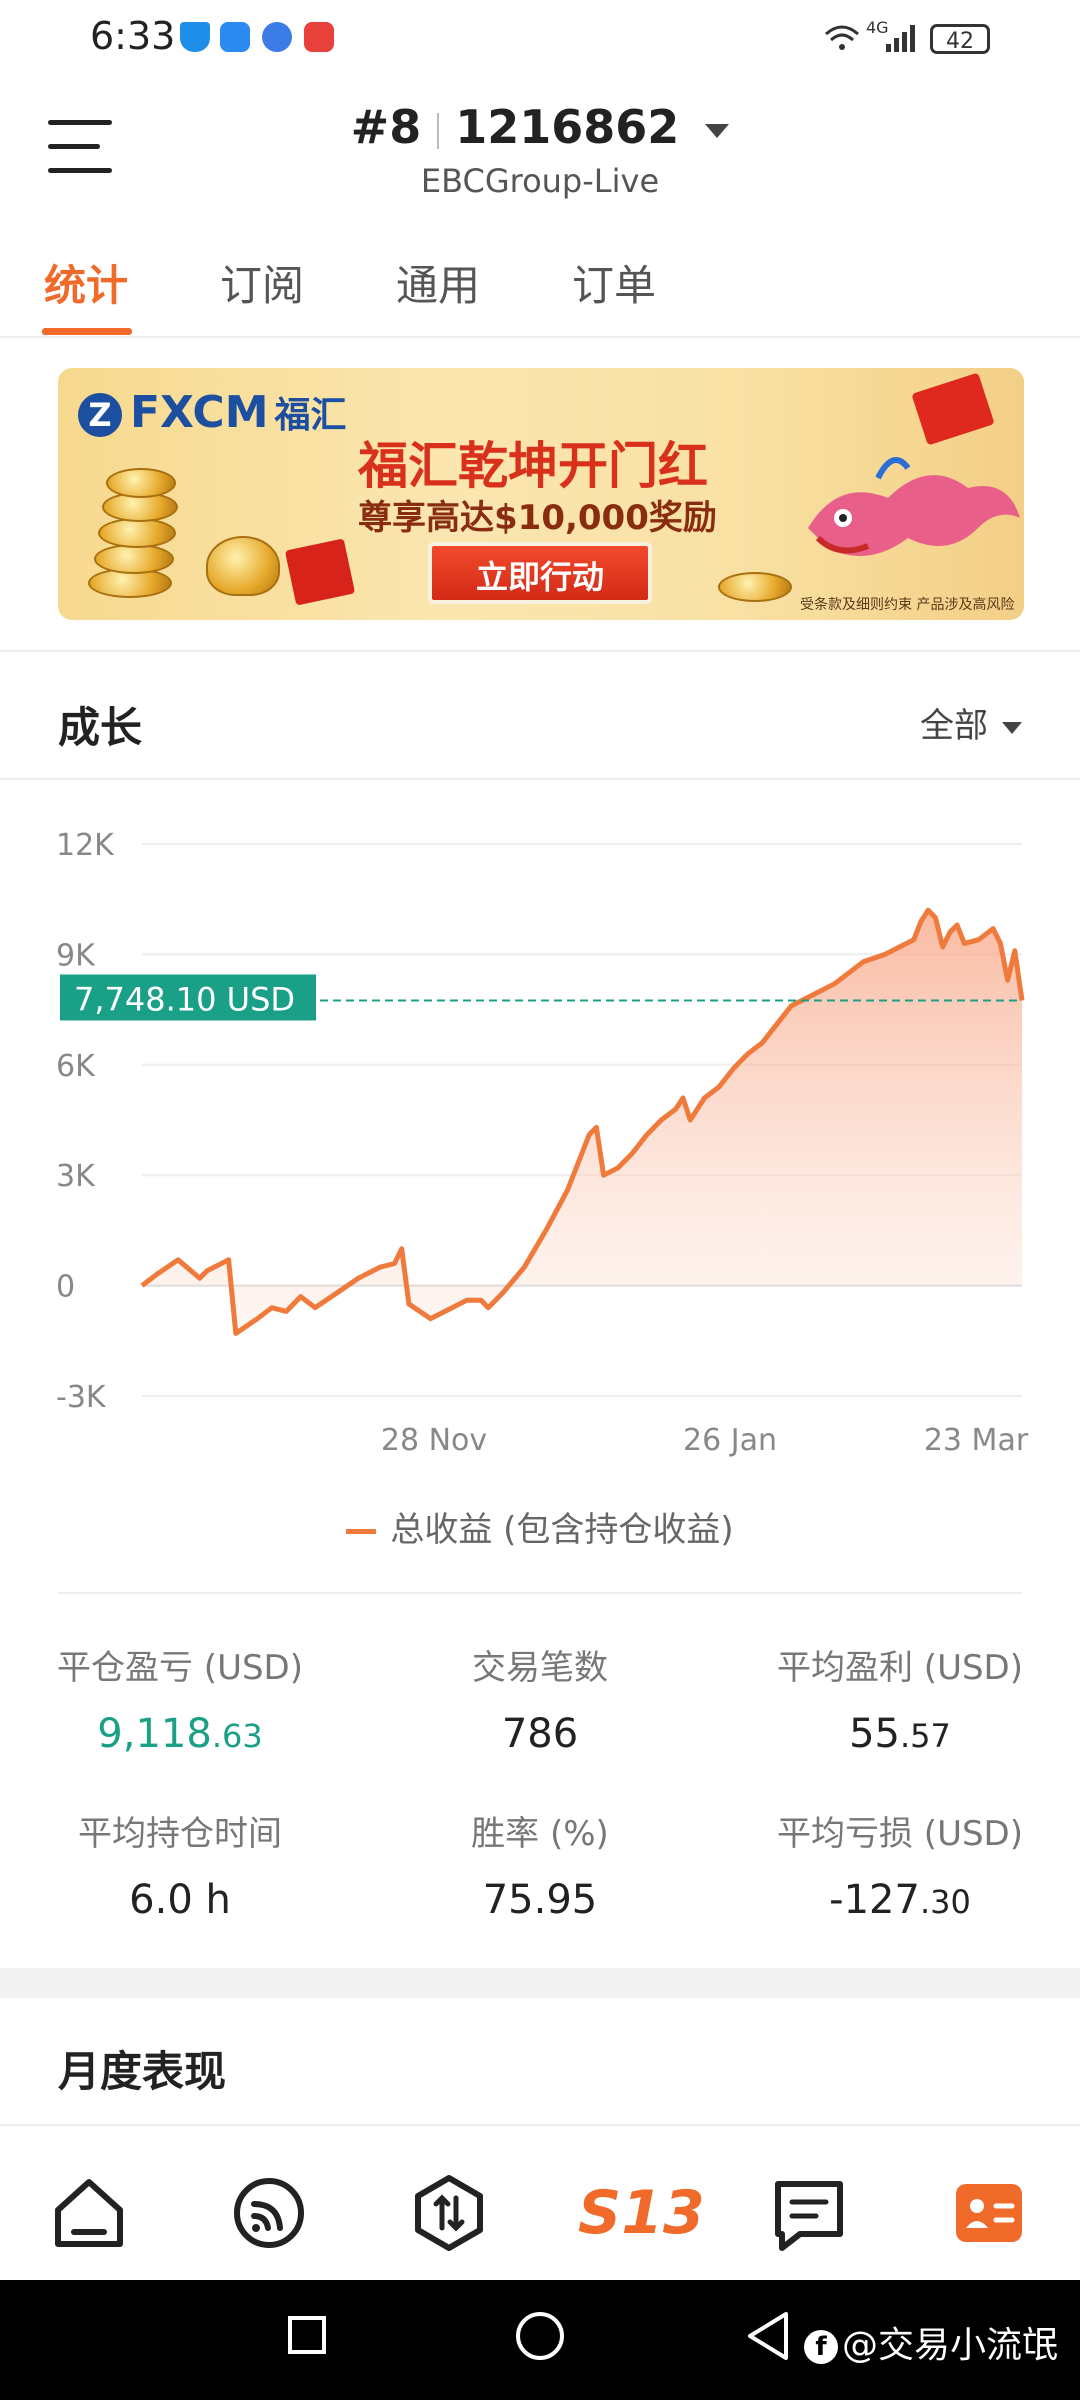 The image size is (1080, 2400). I want to click on active-tab-indicator, so click(87, 331).